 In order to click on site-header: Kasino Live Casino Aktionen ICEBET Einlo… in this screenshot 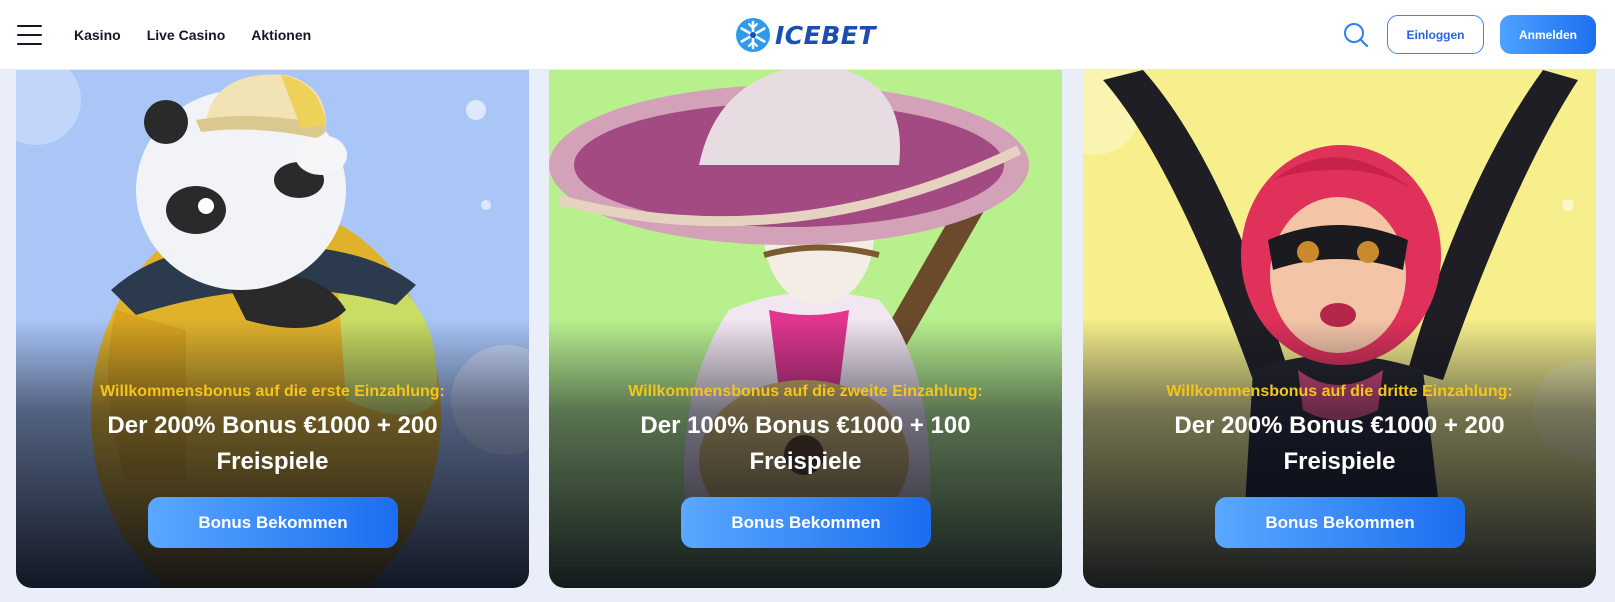, I will do `click(807, 35)`.